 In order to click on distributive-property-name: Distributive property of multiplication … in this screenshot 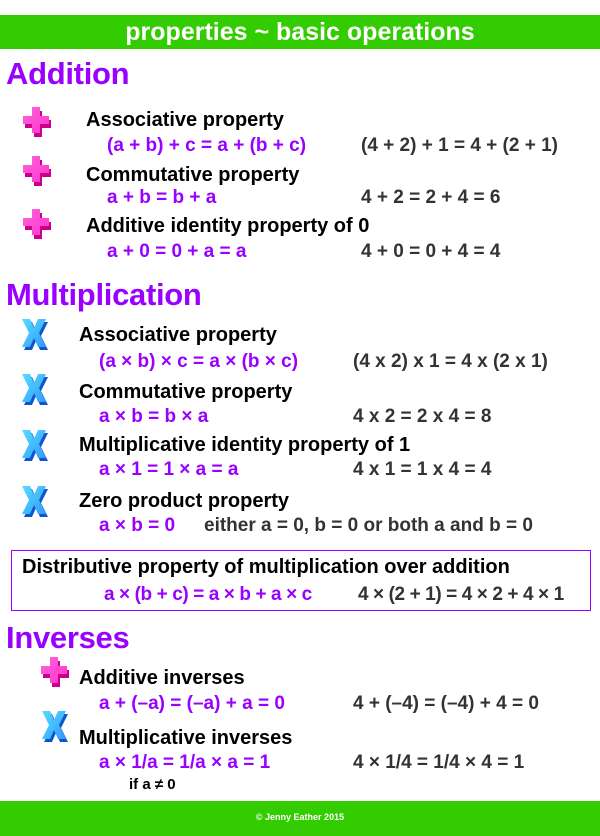, I will do `click(266, 567)`.